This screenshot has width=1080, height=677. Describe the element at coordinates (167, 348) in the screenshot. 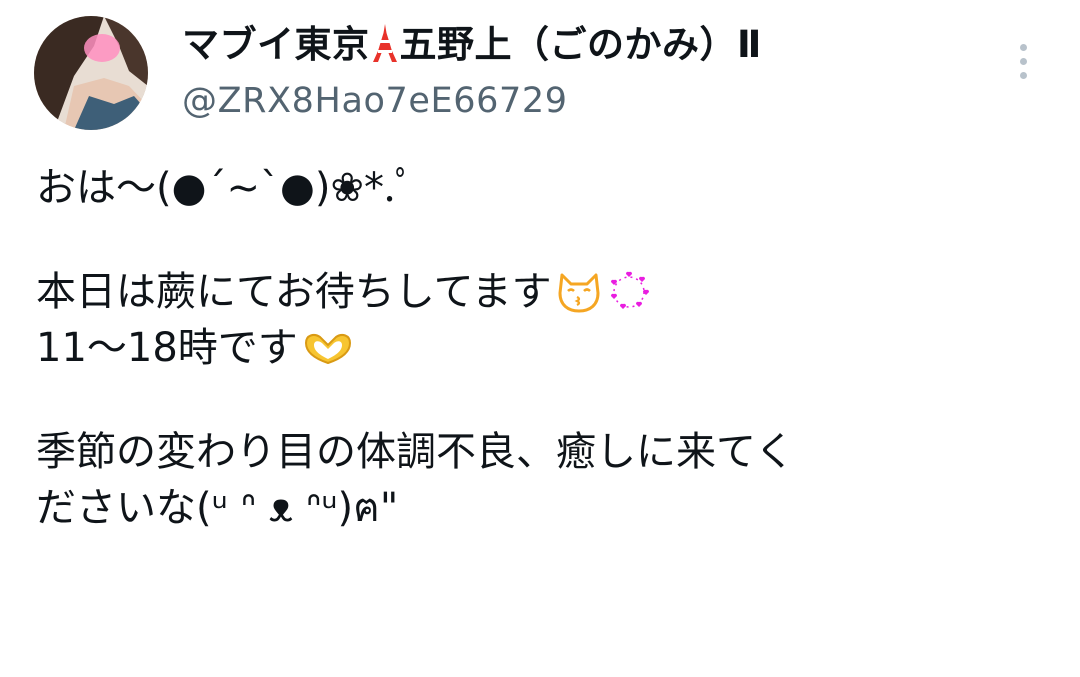

I see `tweet-line-text: 11〜18時です` at that location.